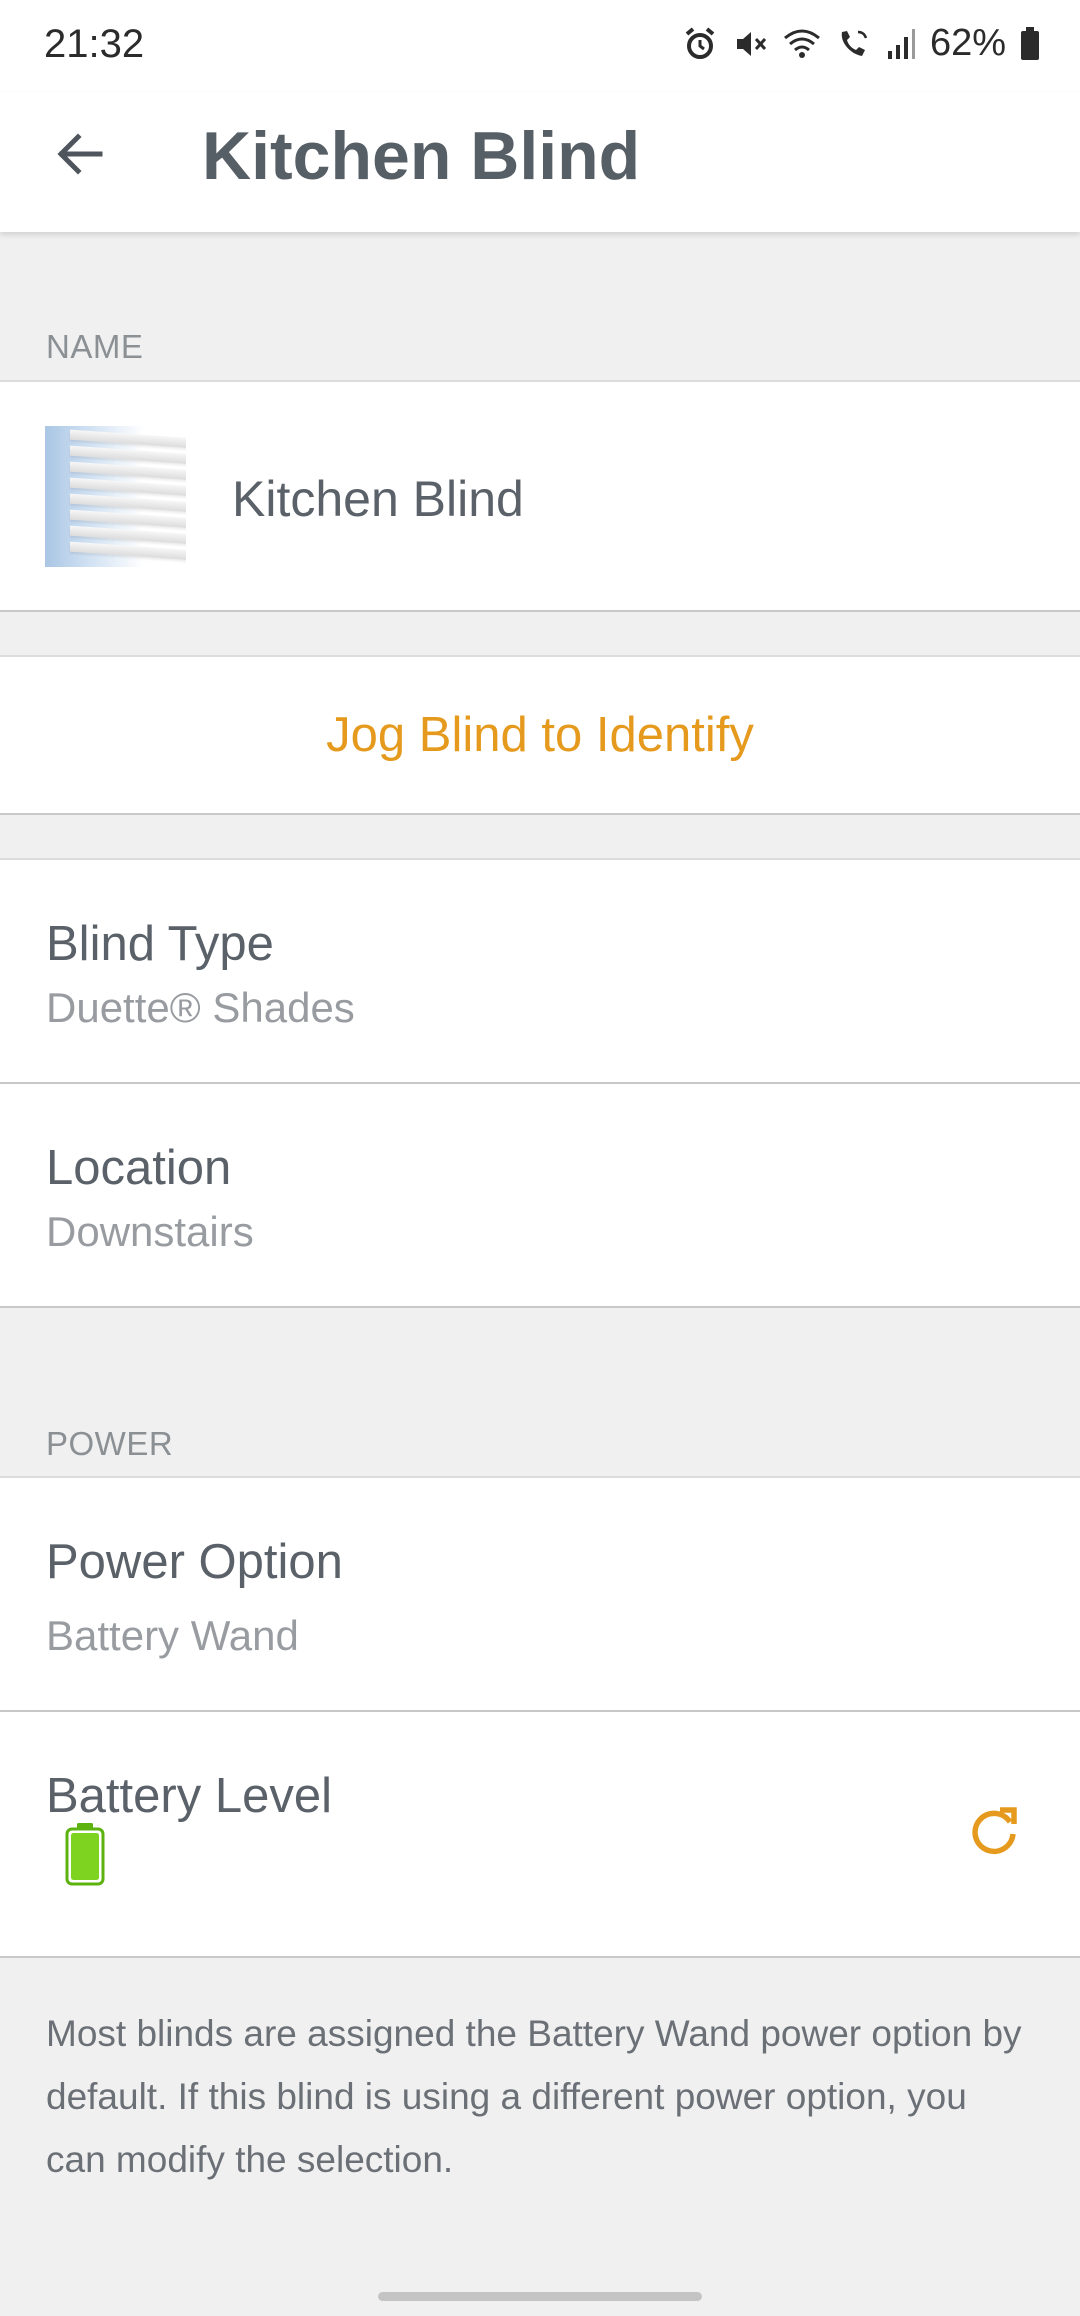 The width and height of the screenshot is (1080, 2316). Describe the element at coordinates (85, 1854) in the screenshot. I see `battery-level-icon` at that location.